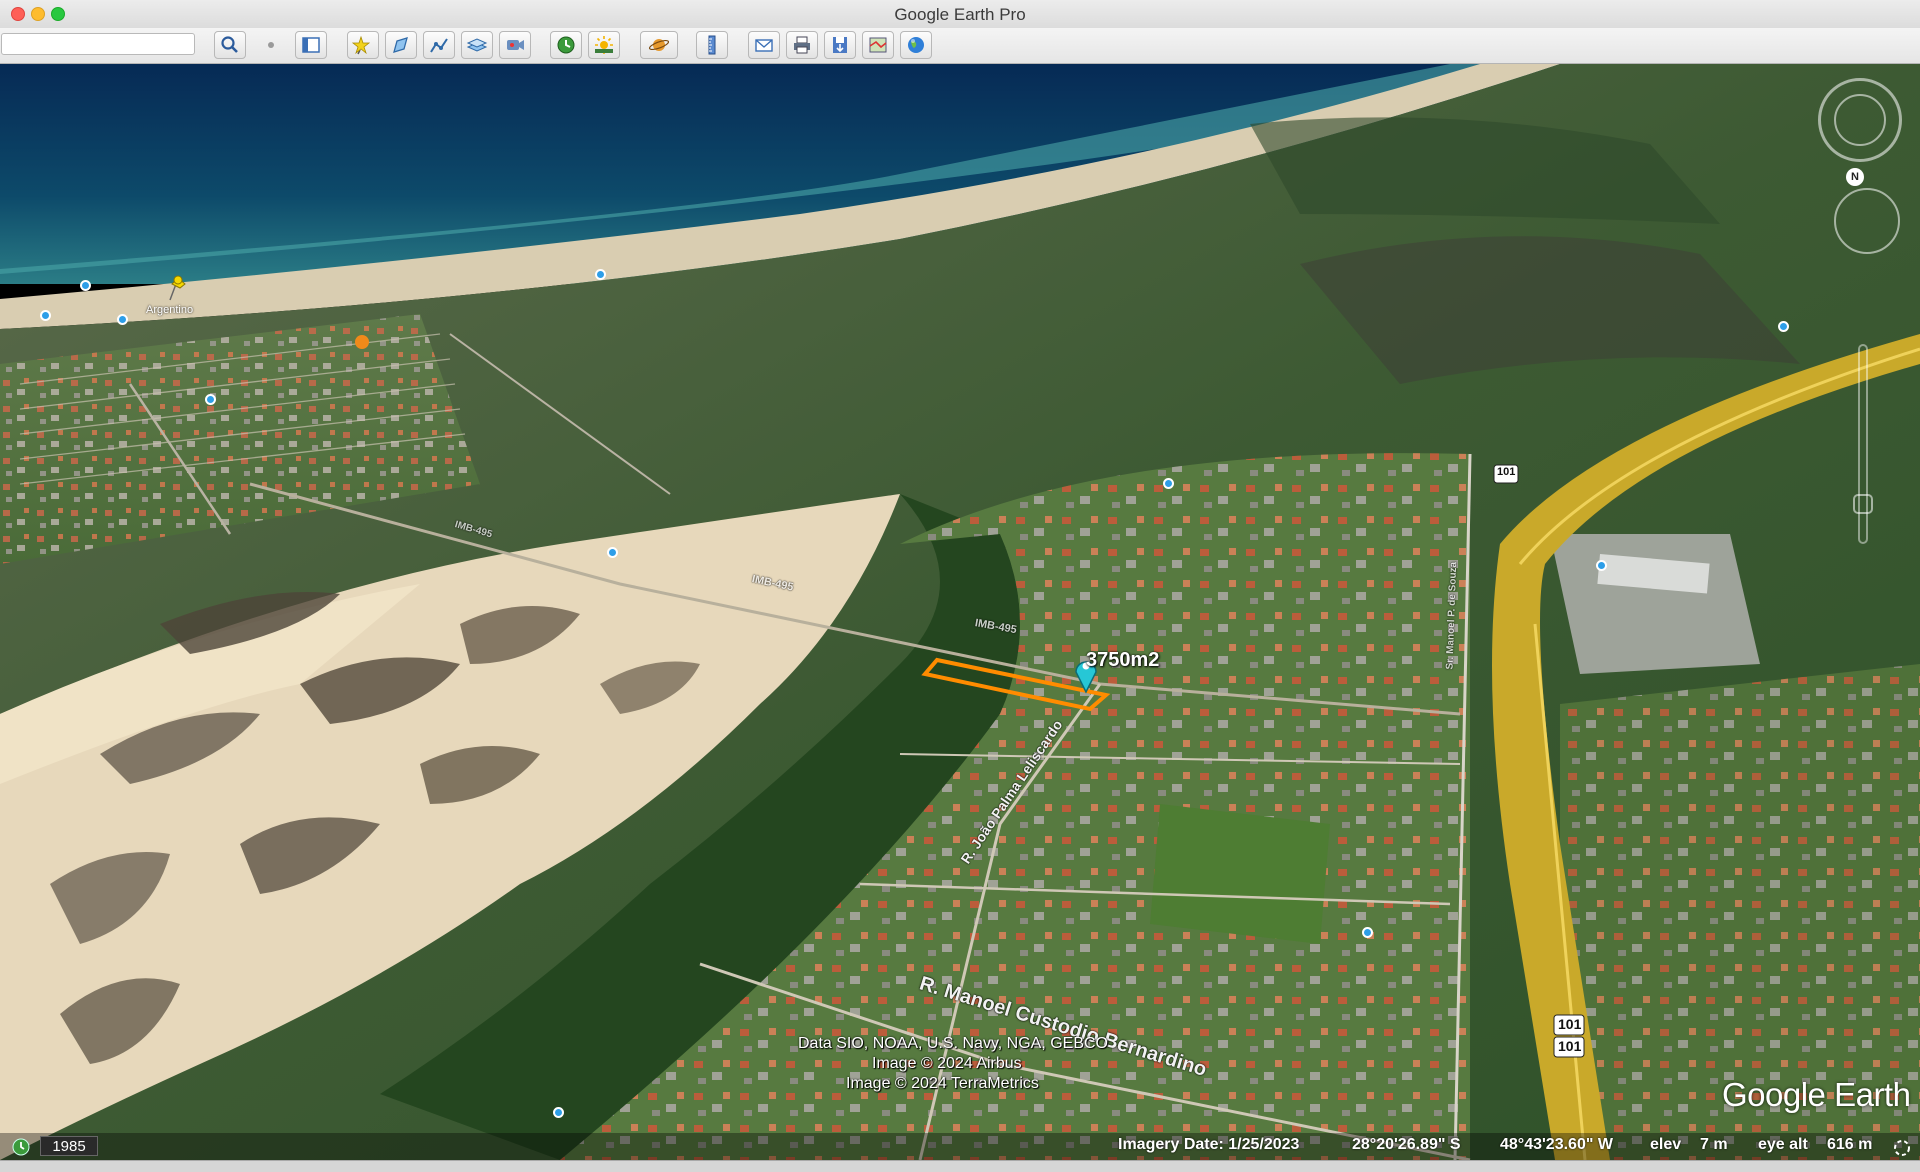 This screenshot has height=1172, width=1920. I want to click on historical-clock-icon, so click(21, 1147).